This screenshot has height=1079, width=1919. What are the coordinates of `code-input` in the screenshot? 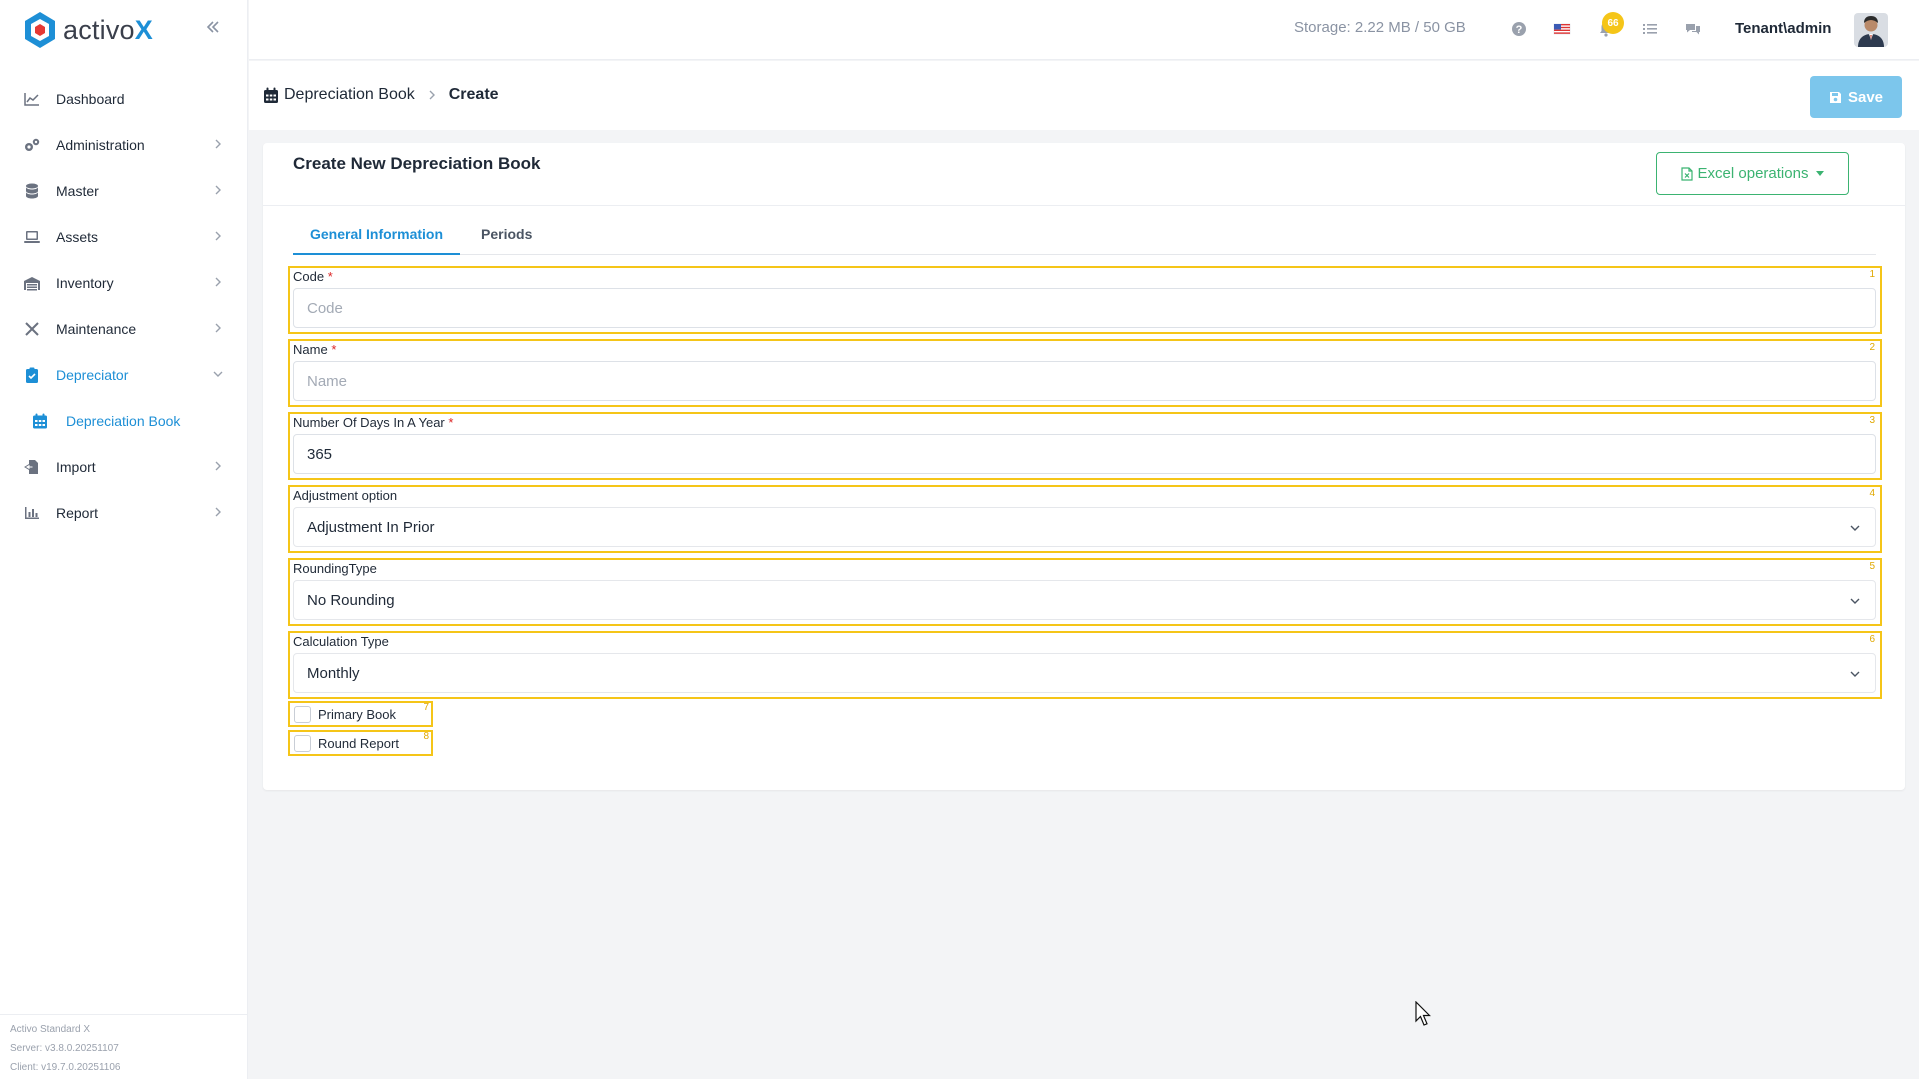 It's located at (1084, 308).